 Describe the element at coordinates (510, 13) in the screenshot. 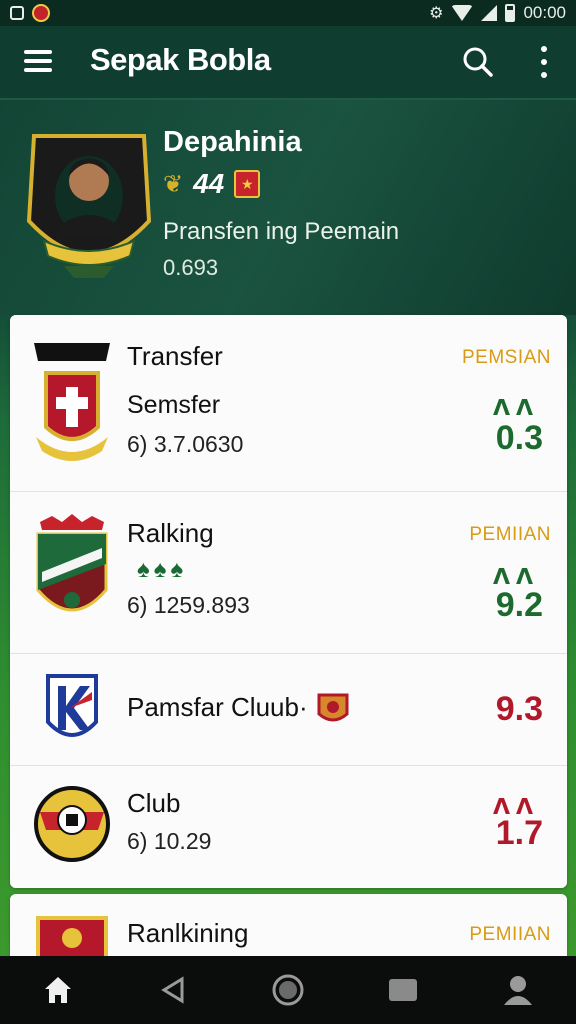

I see `battery-icon` at that location.